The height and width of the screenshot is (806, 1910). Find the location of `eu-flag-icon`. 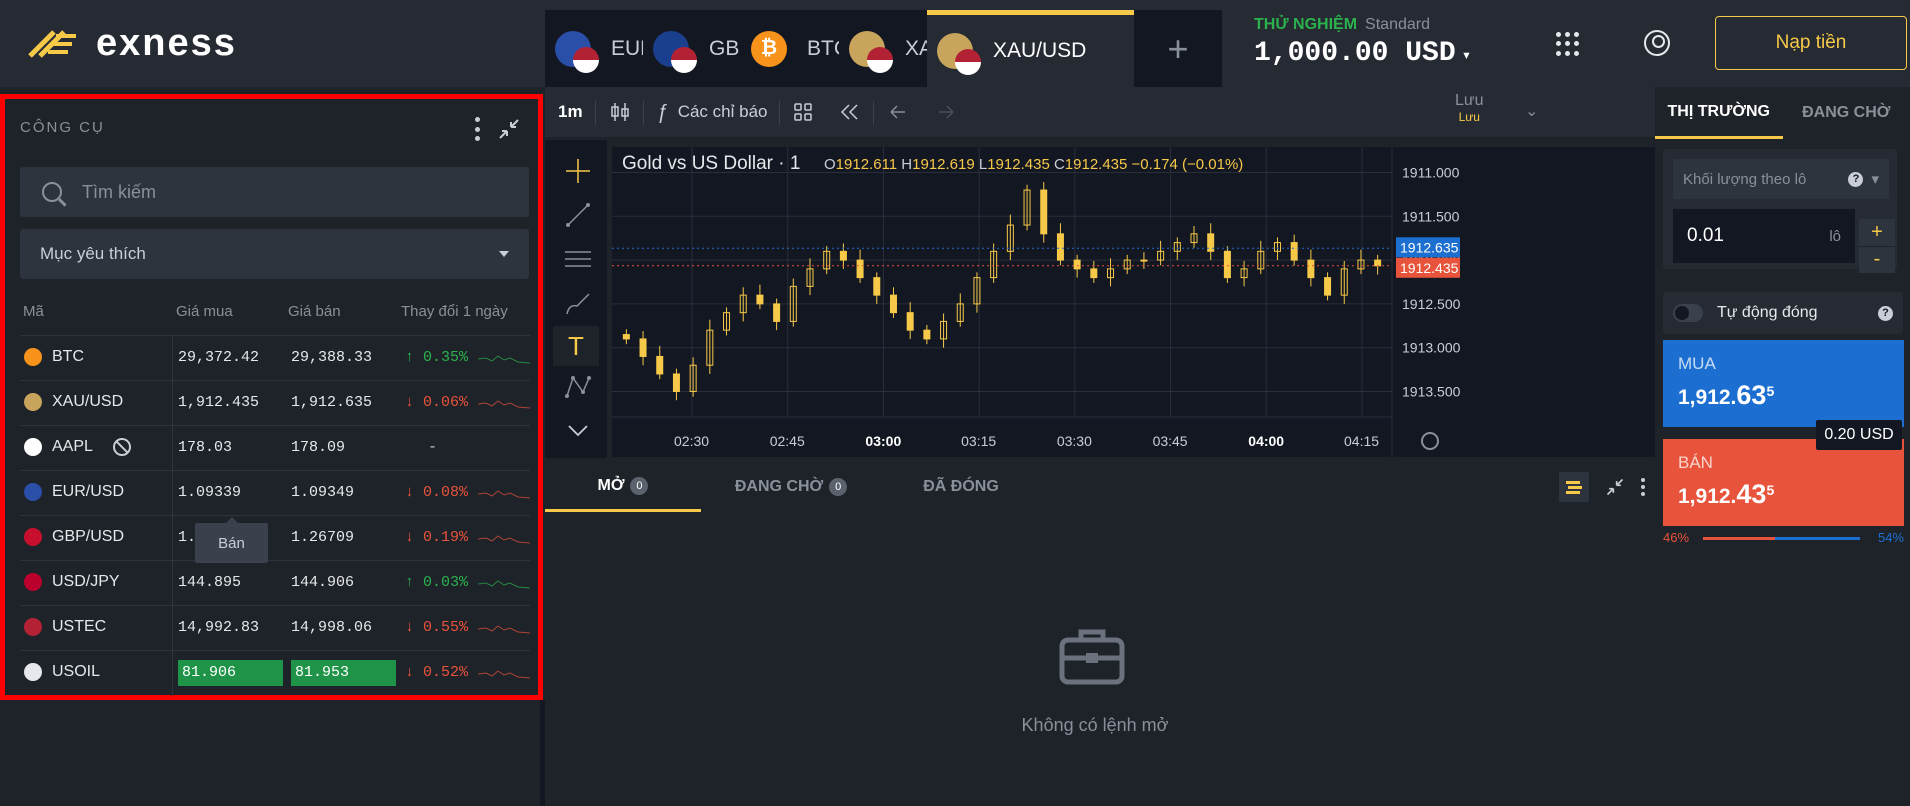

eu-flag-icon is located at coordinates (577, 51).